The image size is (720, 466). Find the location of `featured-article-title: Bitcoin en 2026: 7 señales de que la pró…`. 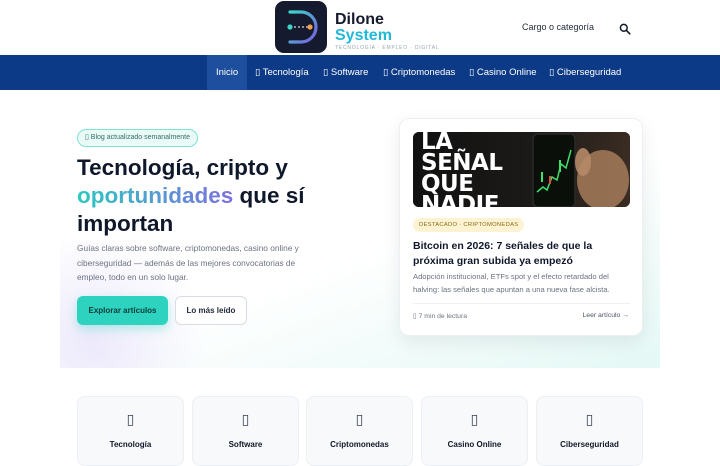

featured-article-title: Bitcoin en 2026: 7 señales de que la pró… is located at coordinates (524, 254).